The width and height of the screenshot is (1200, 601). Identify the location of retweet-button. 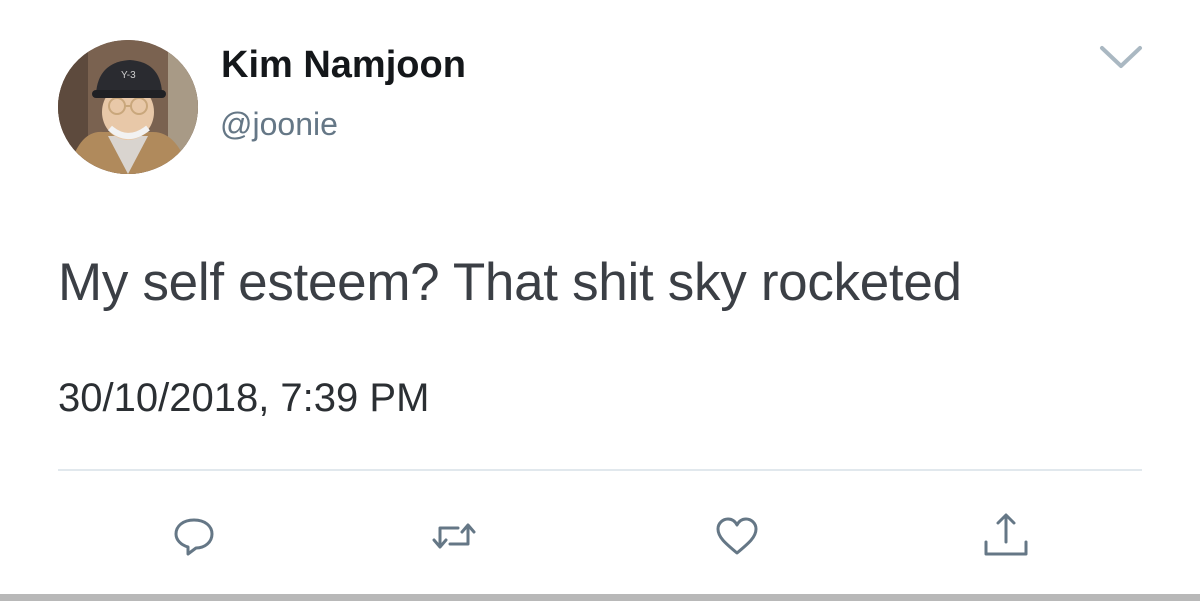
(454, 536).